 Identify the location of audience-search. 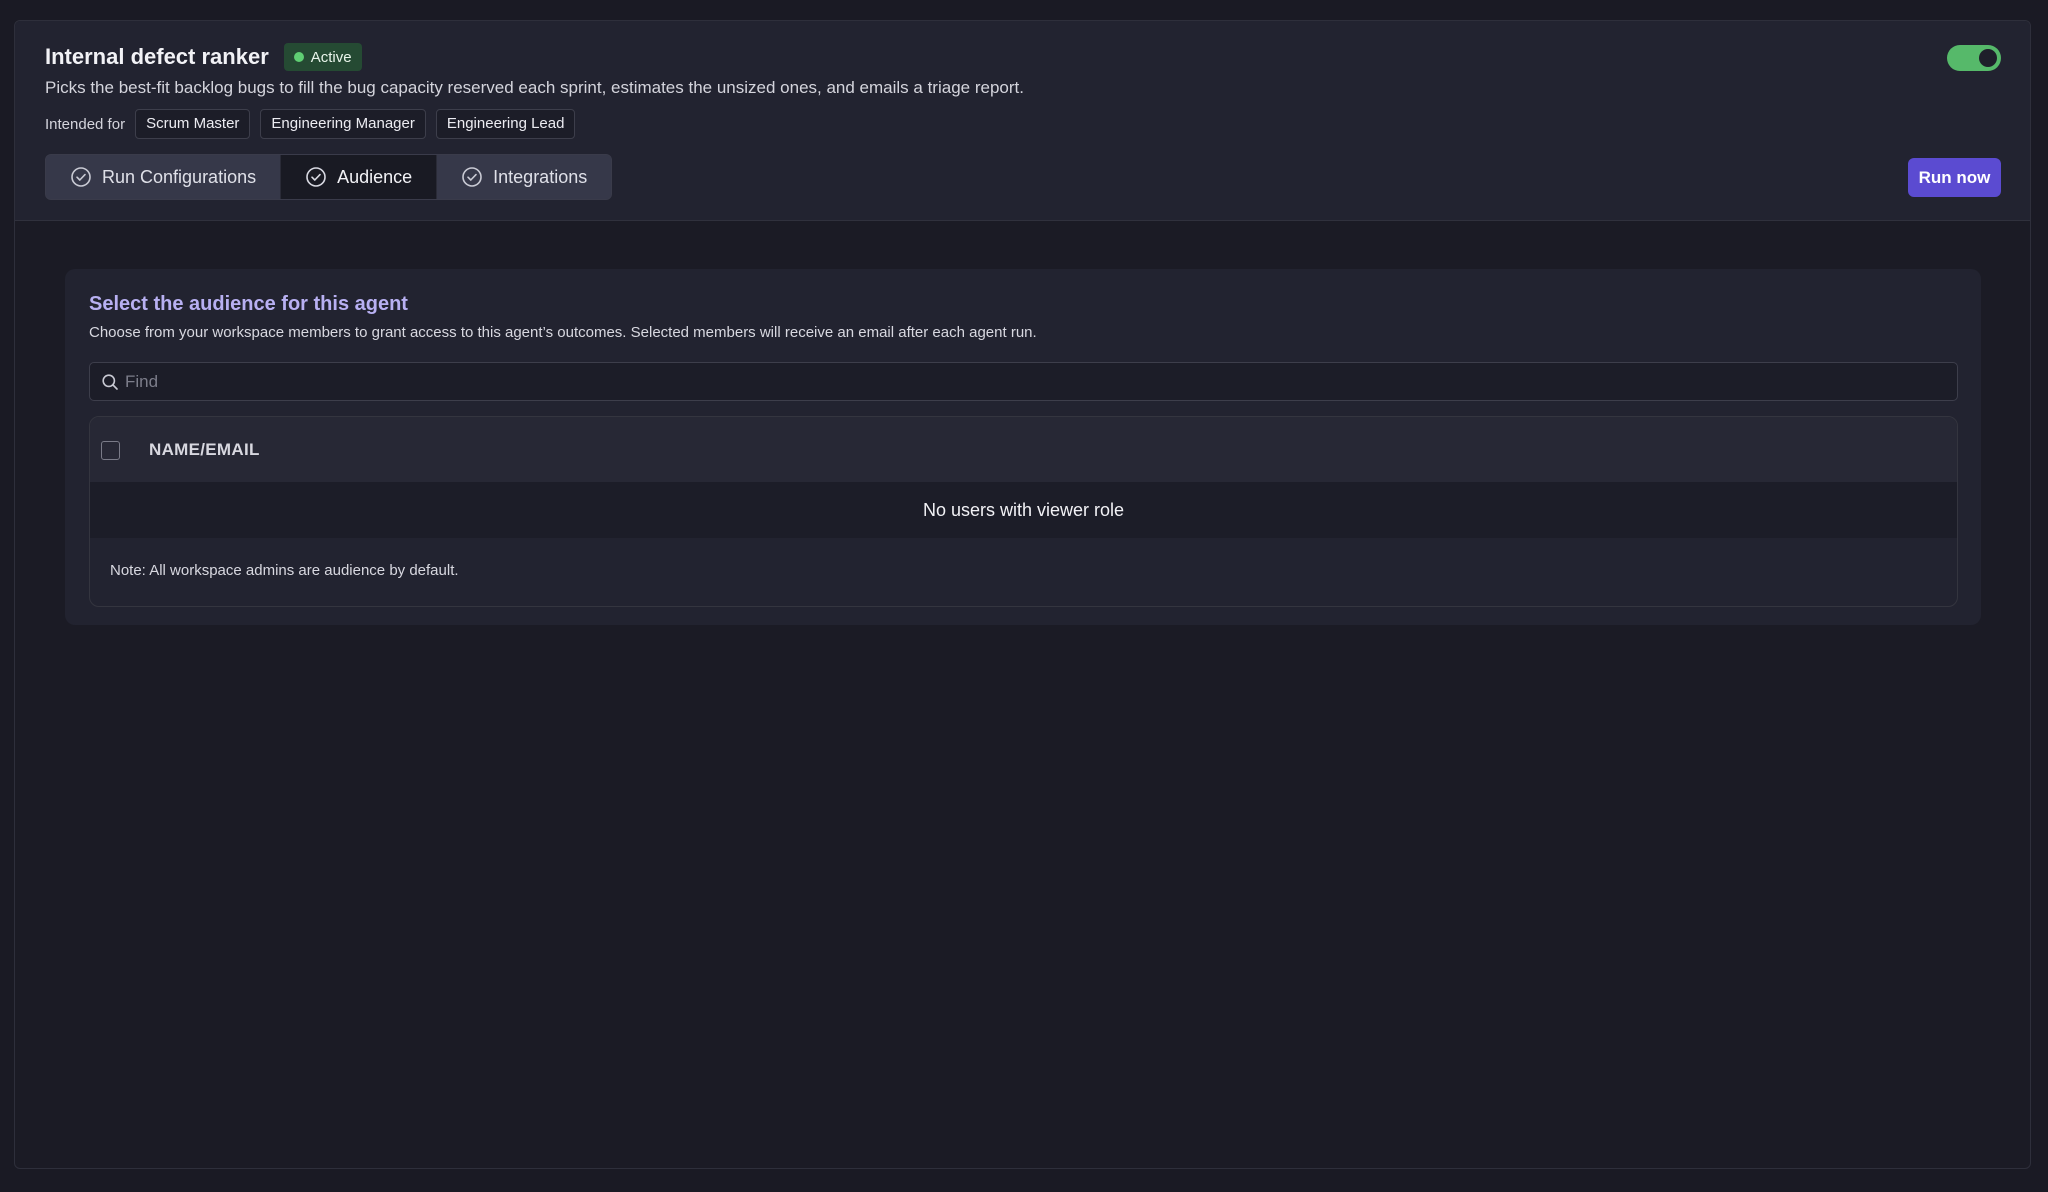
(1023, 381).